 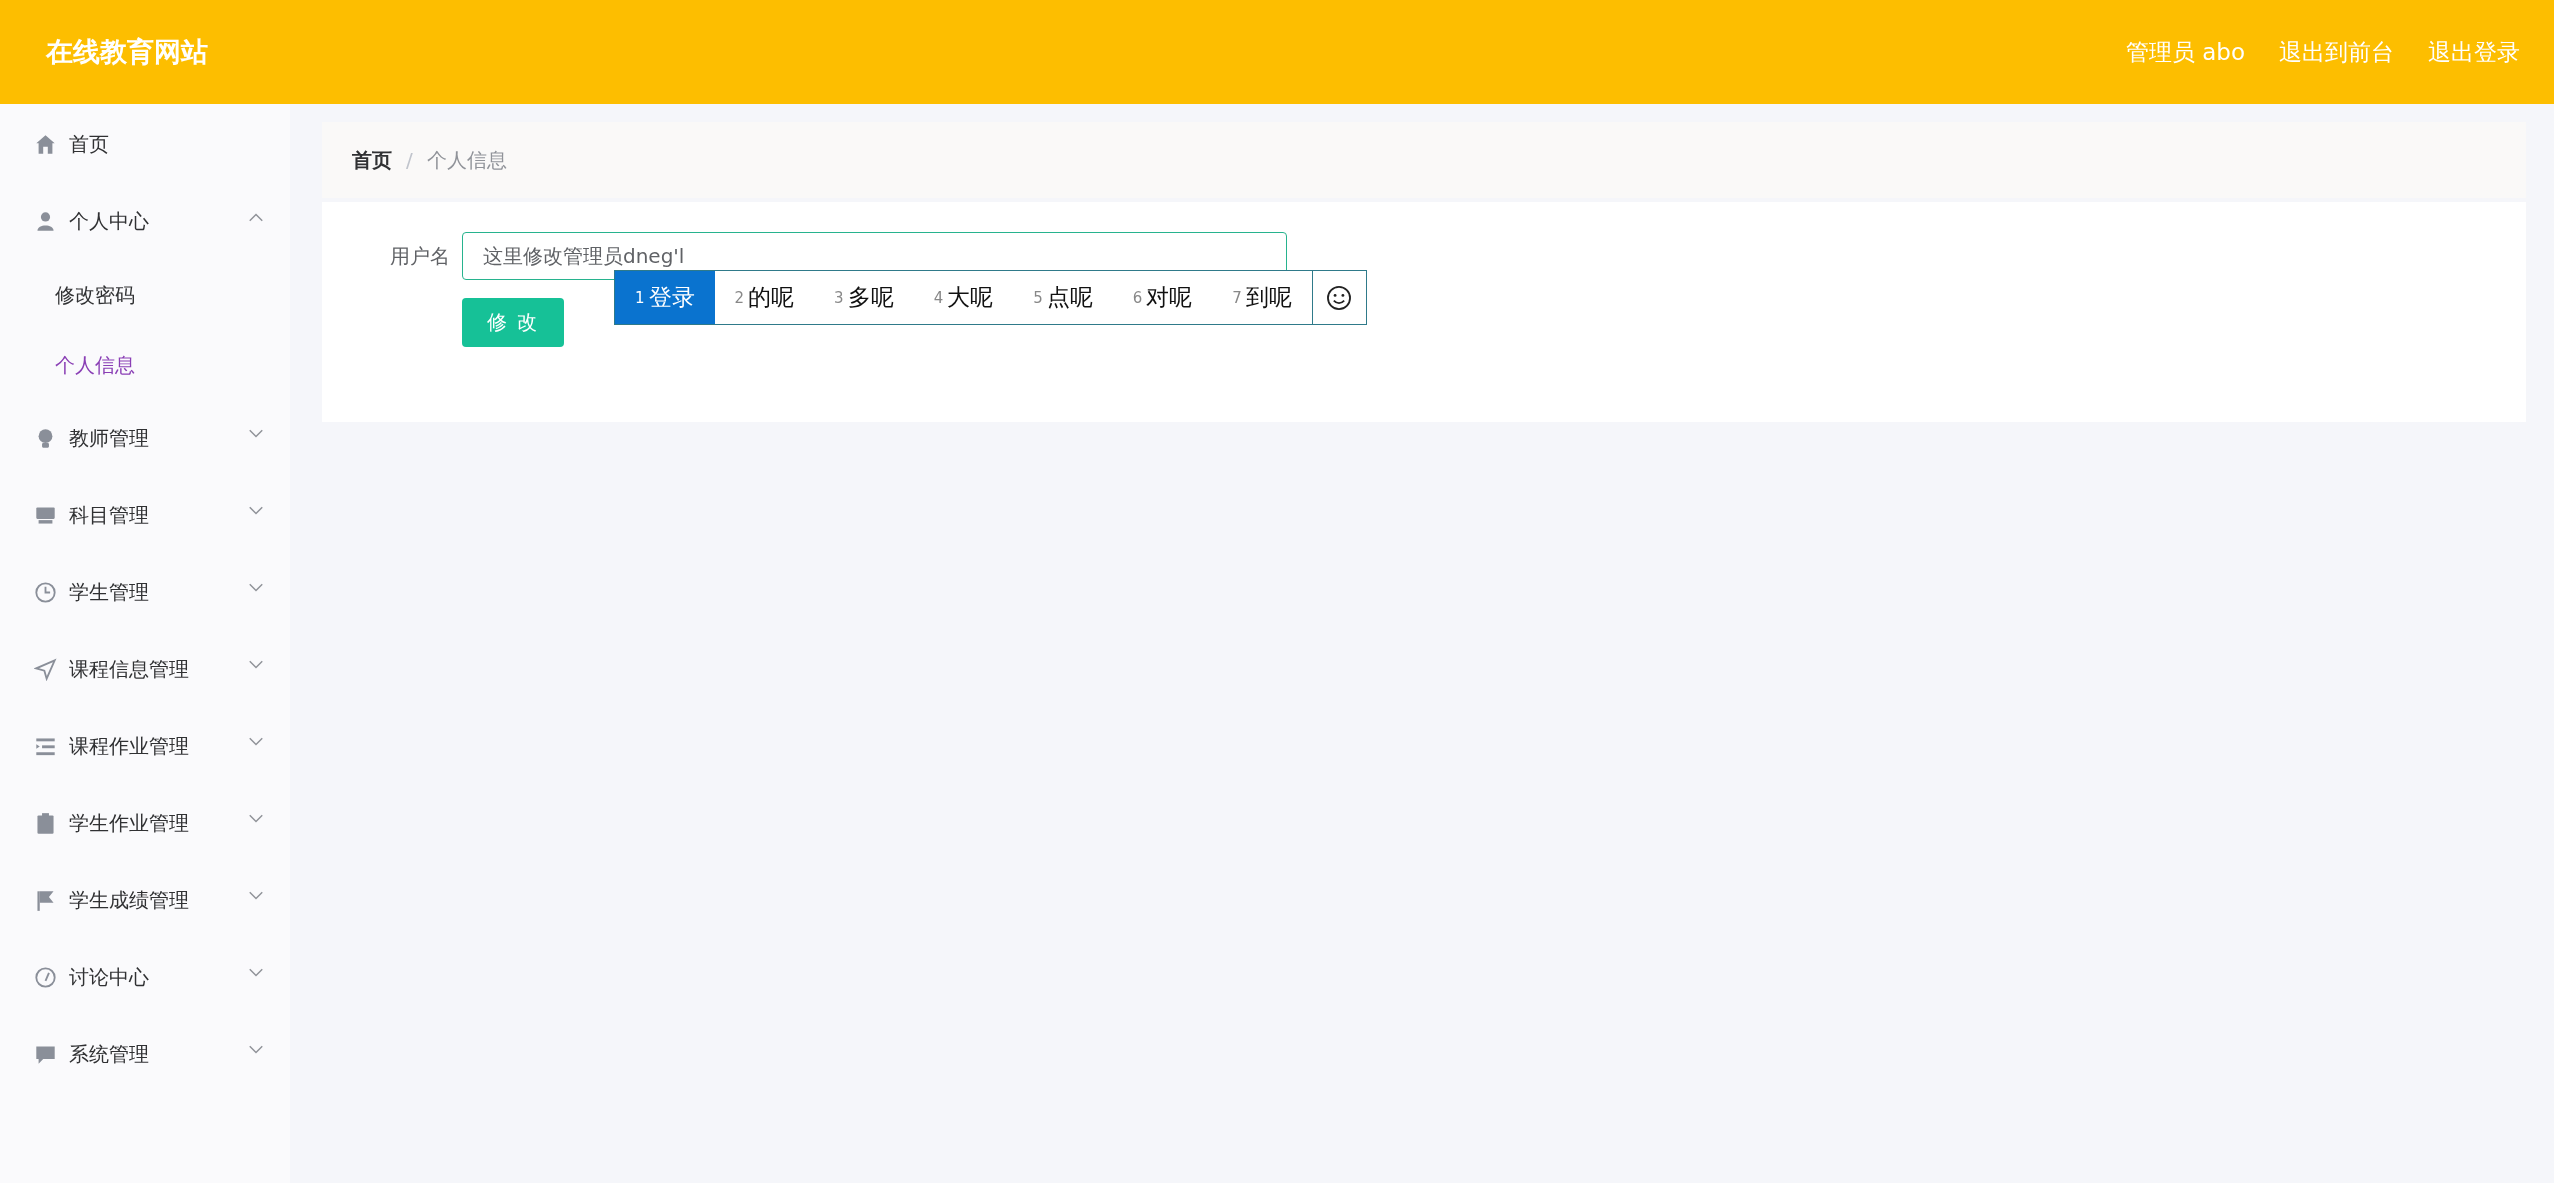 What do you see at coordinates (145, 221) in the screenshot?
I see `sidebar-item: 个人中心` at bounding box center [145, 221].